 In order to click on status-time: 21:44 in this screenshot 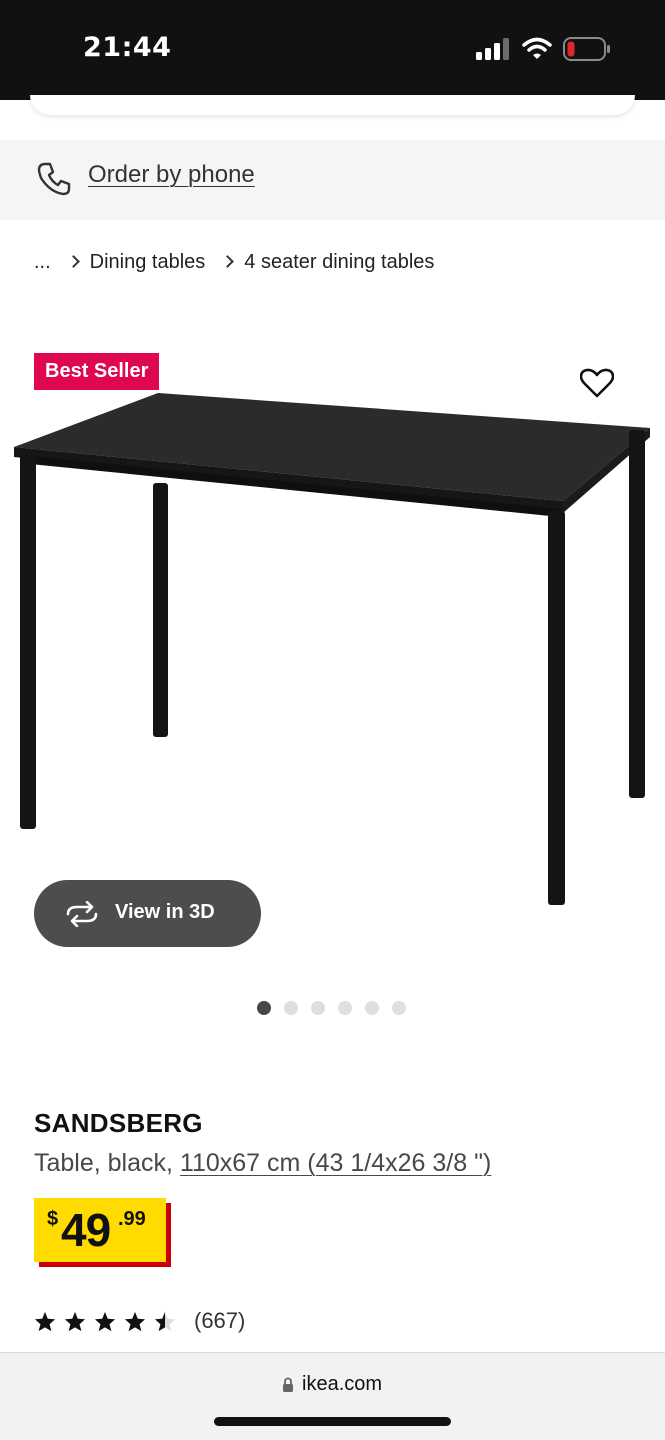, I will do `click(127, 47)`.